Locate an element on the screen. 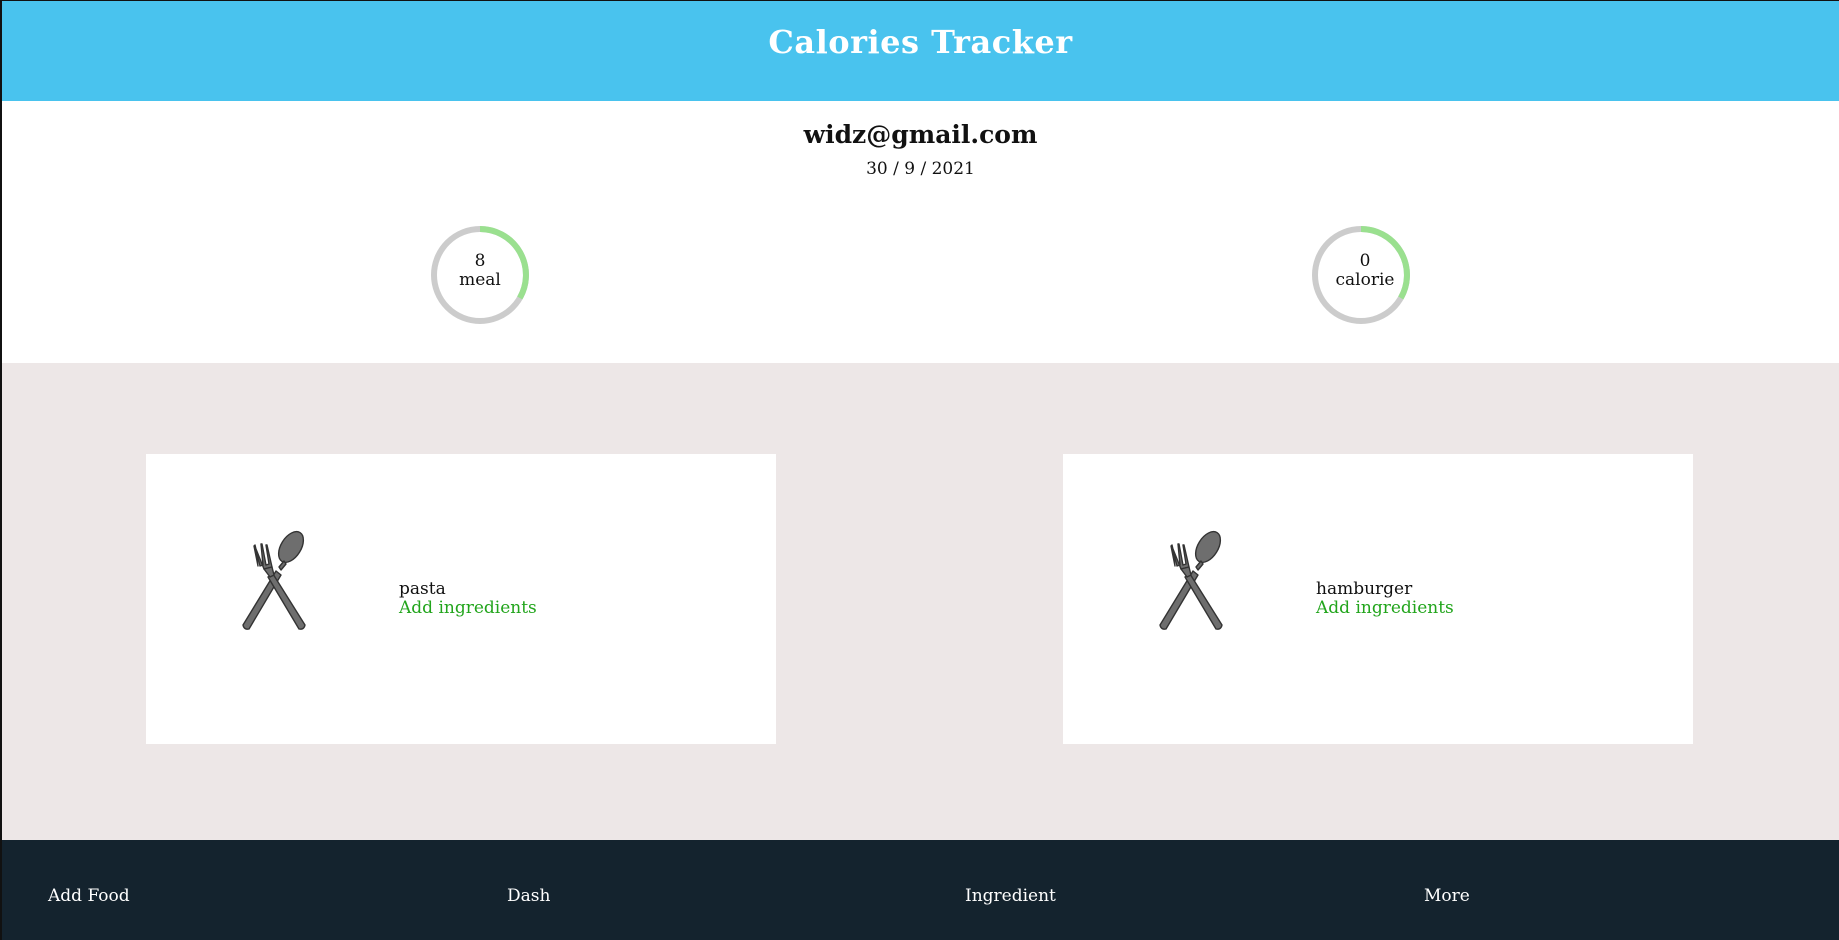  nav-more: More is located at coordinates (1447, 896).